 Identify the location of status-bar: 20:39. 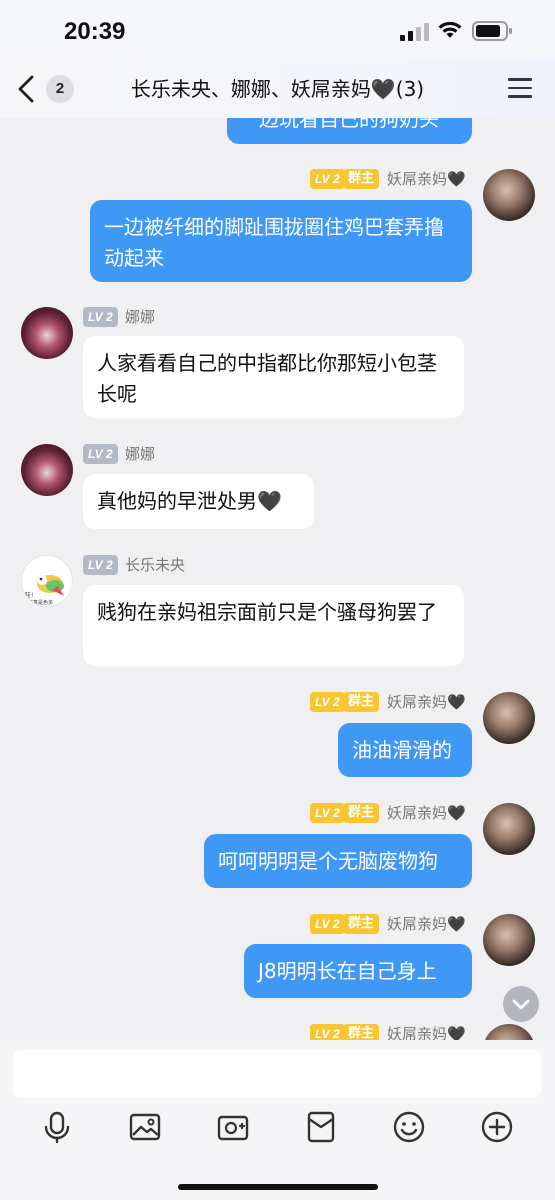
(277, 30).